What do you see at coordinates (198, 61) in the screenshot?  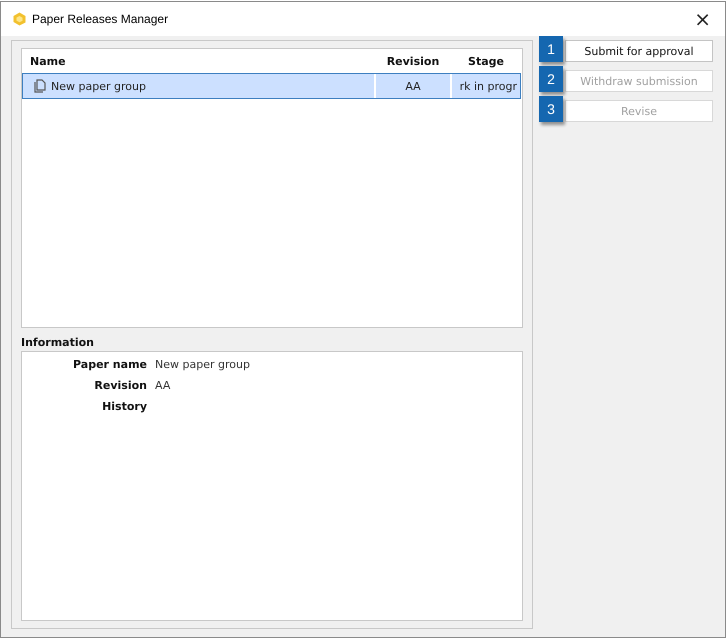 I see `column-header: Name` at bounding box center [198, 61].